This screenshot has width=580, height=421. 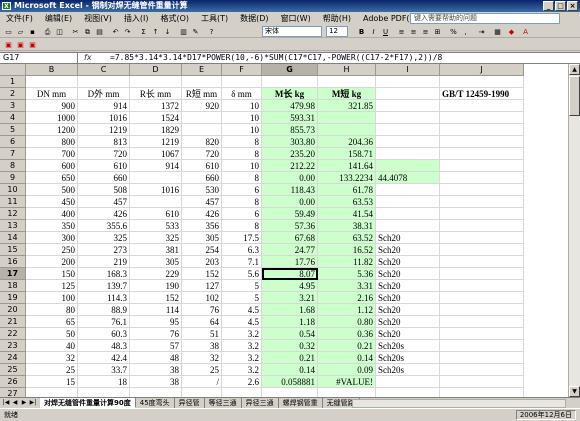 I want to click on cell-d4: 1524, so click(x=156, y=118).